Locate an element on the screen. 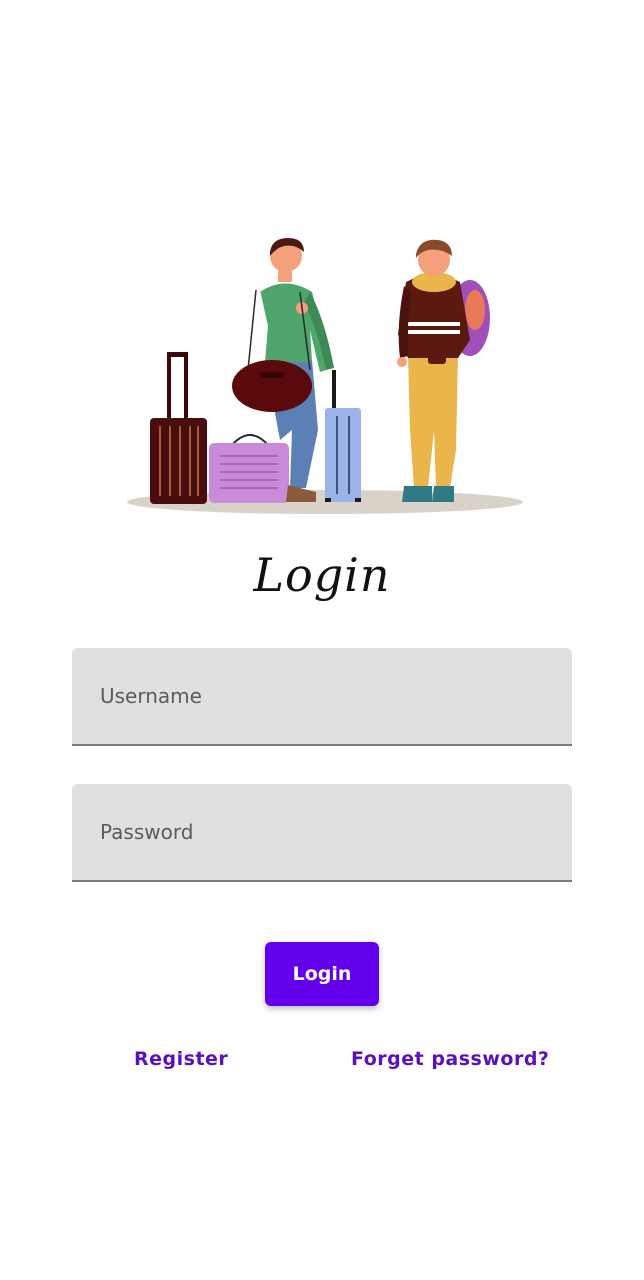 The width and height of the screenshot is (644, 1280). forget-password-link: Forget password? is located at coordinates (450, 1059).